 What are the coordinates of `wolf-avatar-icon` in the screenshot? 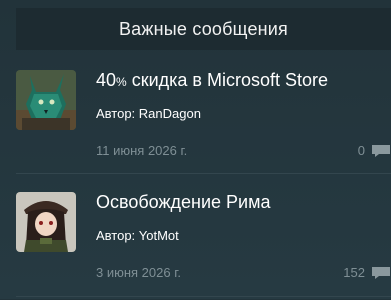 It's located at (46, 100).